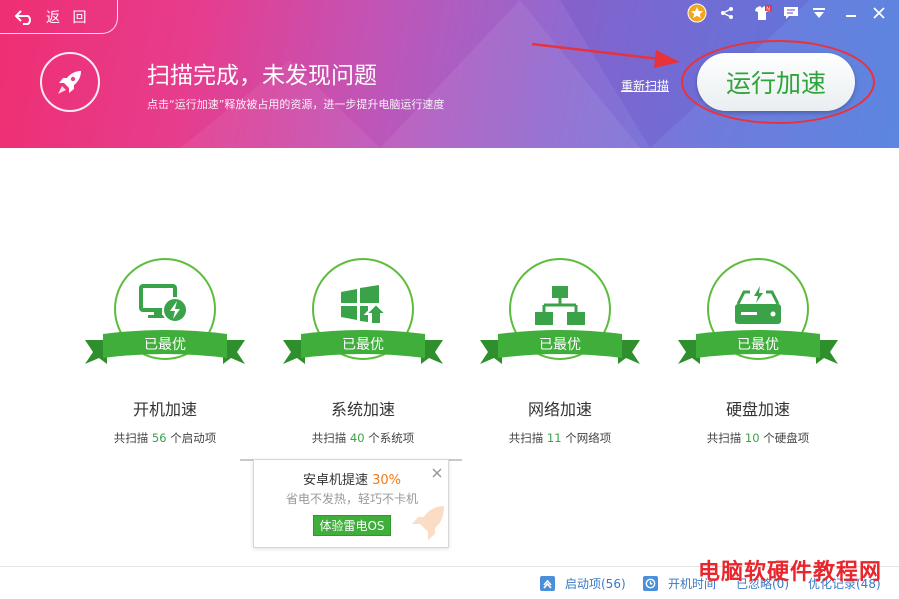 The width and height of the screenshot is (899, 599). What do you see at coordinates (768, 9) in the screenshot?
I see `svg-text: N` at bounding box center [768, 9].